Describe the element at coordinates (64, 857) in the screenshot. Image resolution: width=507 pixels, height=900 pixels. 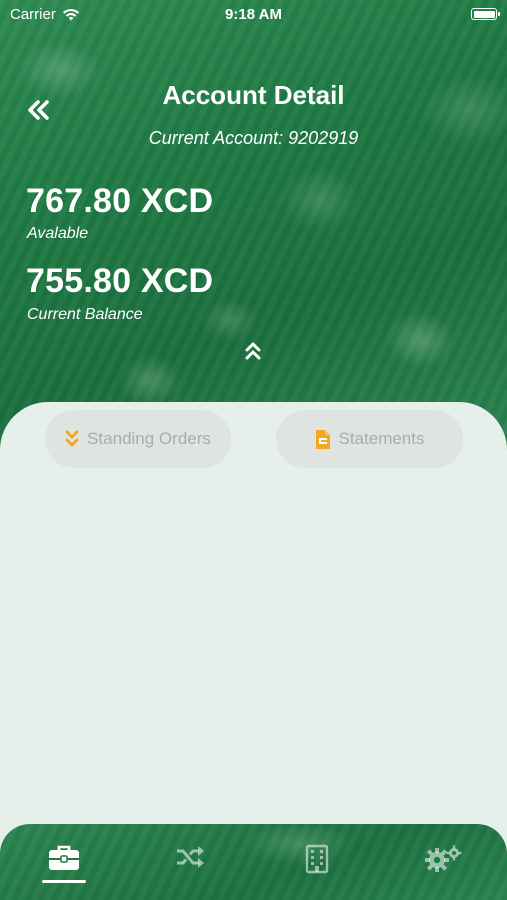
I see `briefcase-icon` at that location.